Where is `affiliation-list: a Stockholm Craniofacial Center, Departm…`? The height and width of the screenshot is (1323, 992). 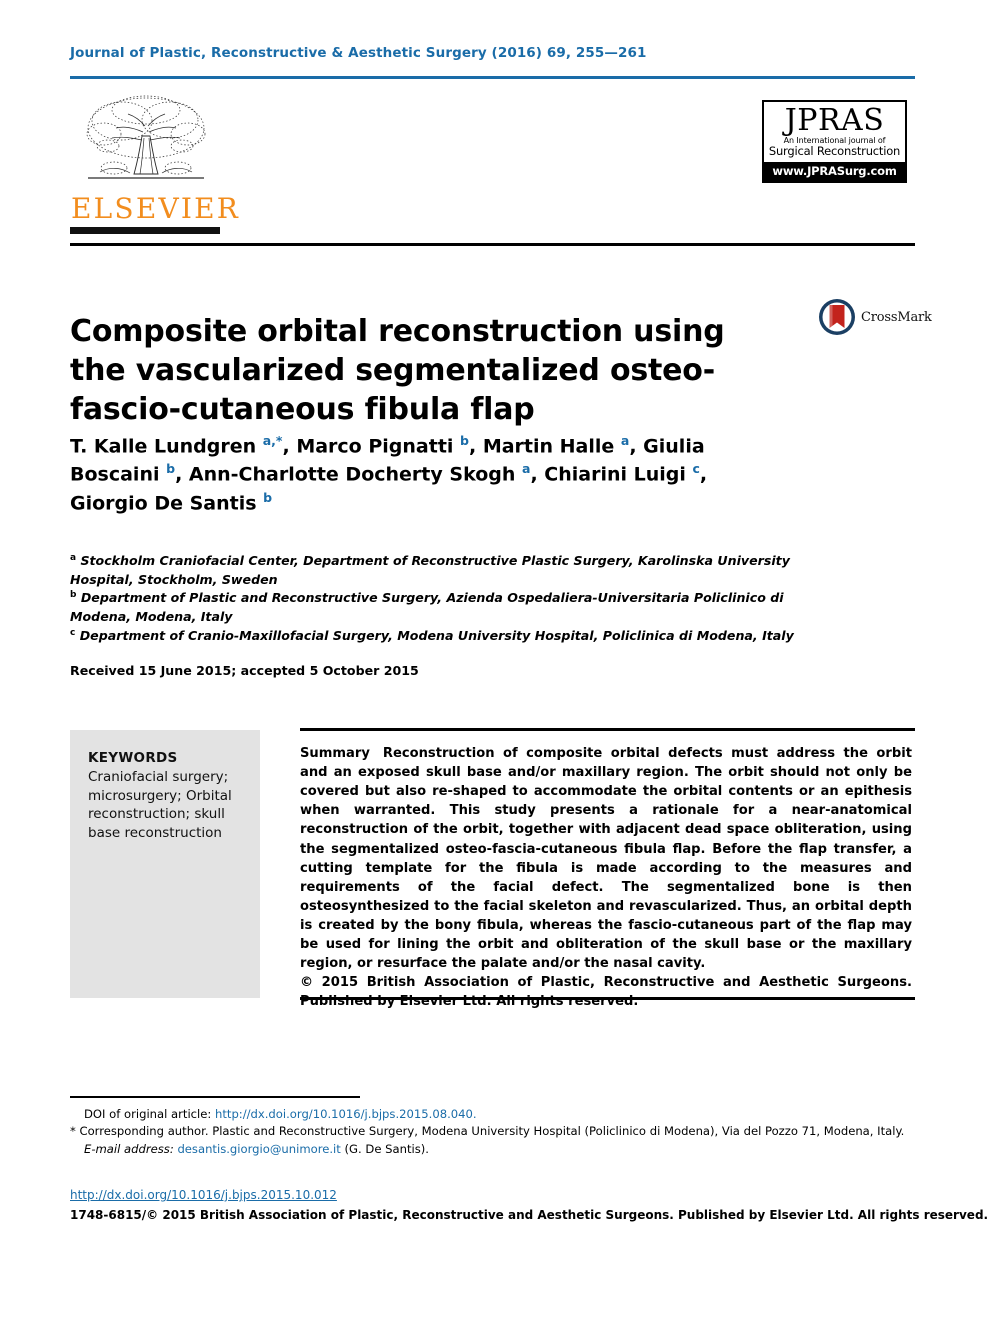
affiliation-list: a Stockholm Craniofacial Center, Departm… is located at coordinates (432, 598).